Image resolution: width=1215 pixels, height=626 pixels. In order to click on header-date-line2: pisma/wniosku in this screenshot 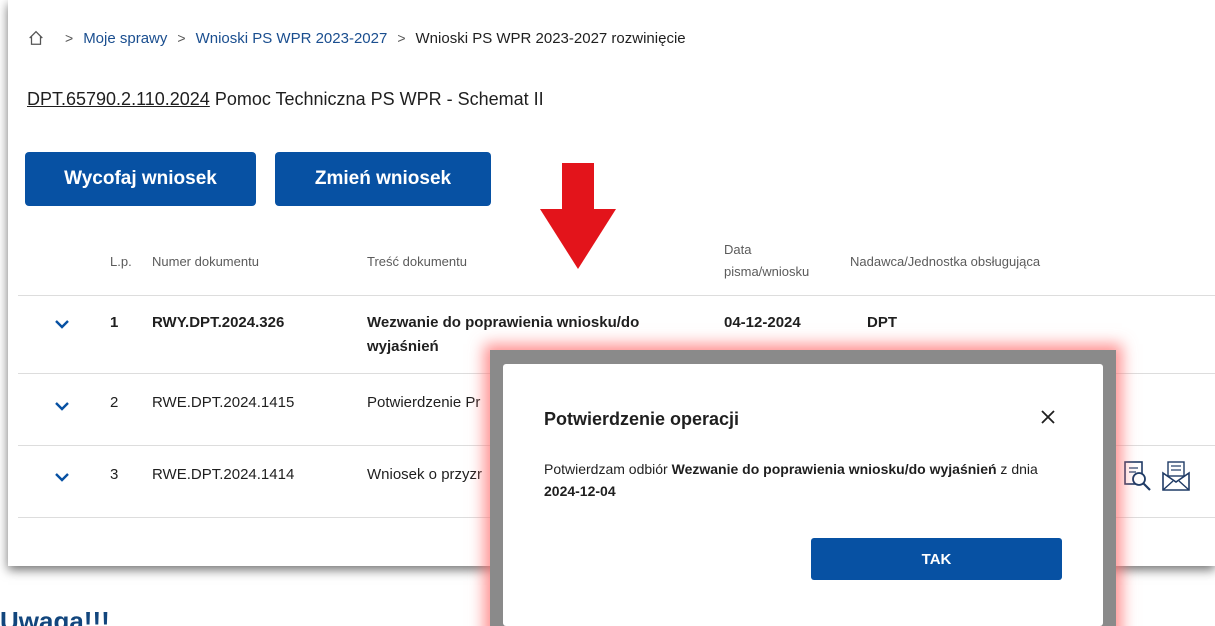, I will do `click(767, 271)`.